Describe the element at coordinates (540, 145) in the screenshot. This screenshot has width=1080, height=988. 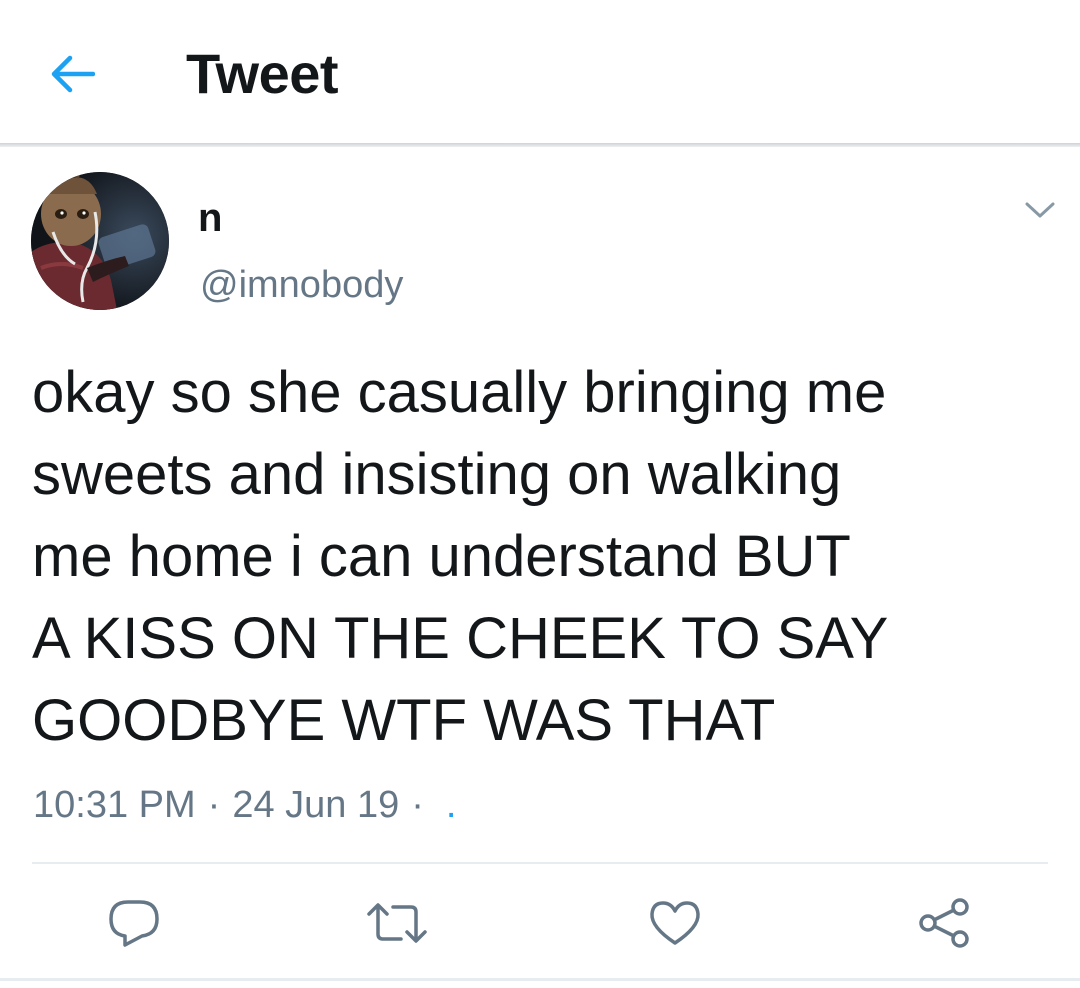
I see `header-divider` at that location.